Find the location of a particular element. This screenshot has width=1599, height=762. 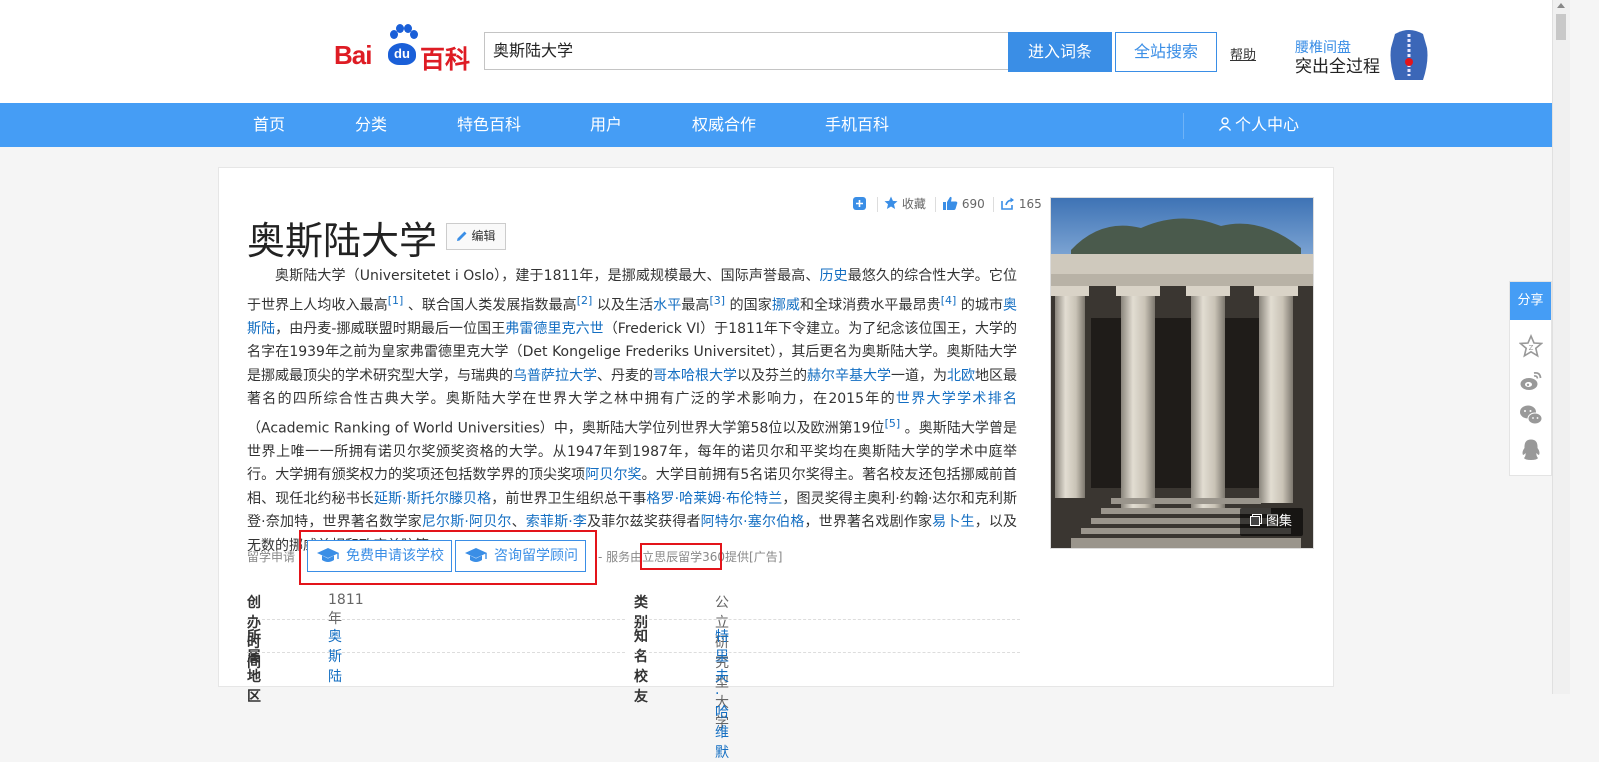

region-link: 奥斯陆 is located at coordinates (335, 656).